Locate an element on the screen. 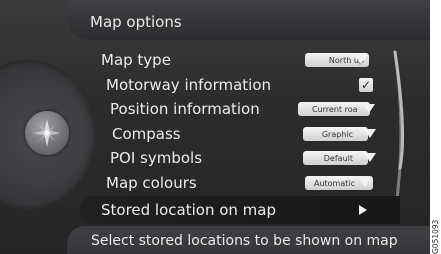  menu-item-label: Motorway information is located at coordinates (189, 85).